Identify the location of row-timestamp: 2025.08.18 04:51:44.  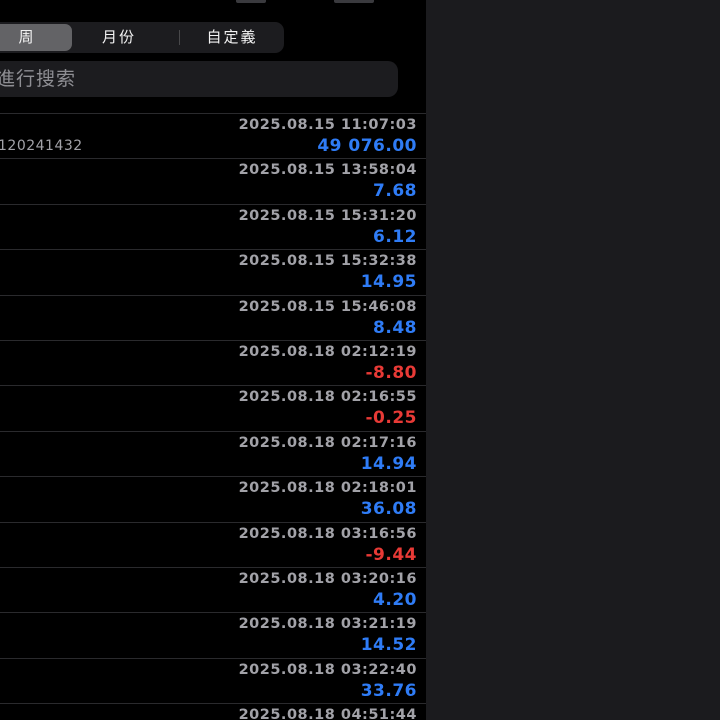
(327, 713).